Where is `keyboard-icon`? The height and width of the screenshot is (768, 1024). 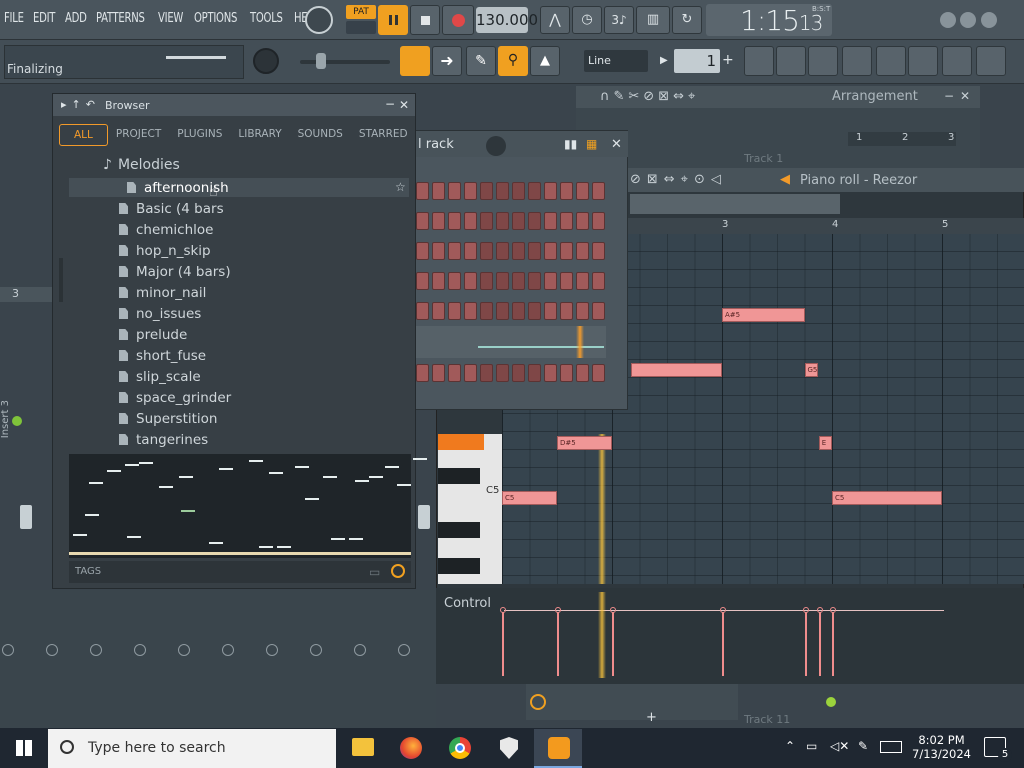
keyboard-icon is located at coordinates (891, 747).